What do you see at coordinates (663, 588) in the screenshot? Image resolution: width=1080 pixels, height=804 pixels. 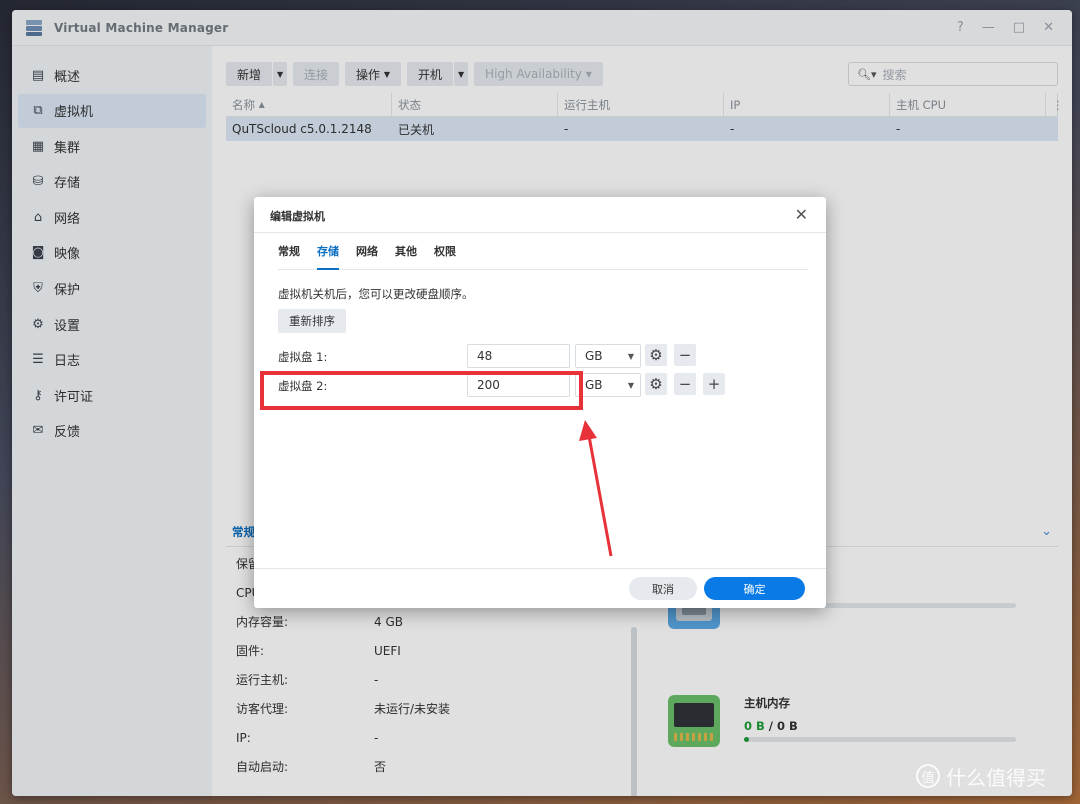 I see `cancel-button: 取消` at bounding box center [663, 588].